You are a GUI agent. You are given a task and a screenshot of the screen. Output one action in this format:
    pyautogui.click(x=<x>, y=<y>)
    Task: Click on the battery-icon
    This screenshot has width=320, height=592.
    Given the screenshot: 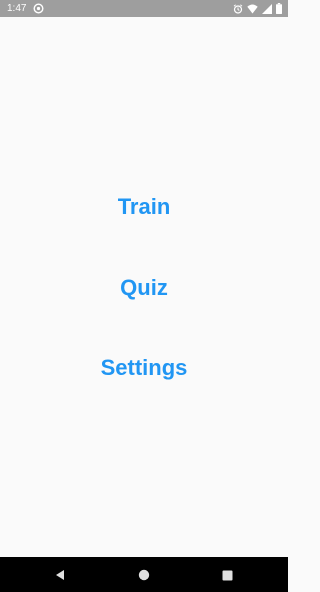 What is the action you would take?
    pyautogui.click(x=279, y=8)
    